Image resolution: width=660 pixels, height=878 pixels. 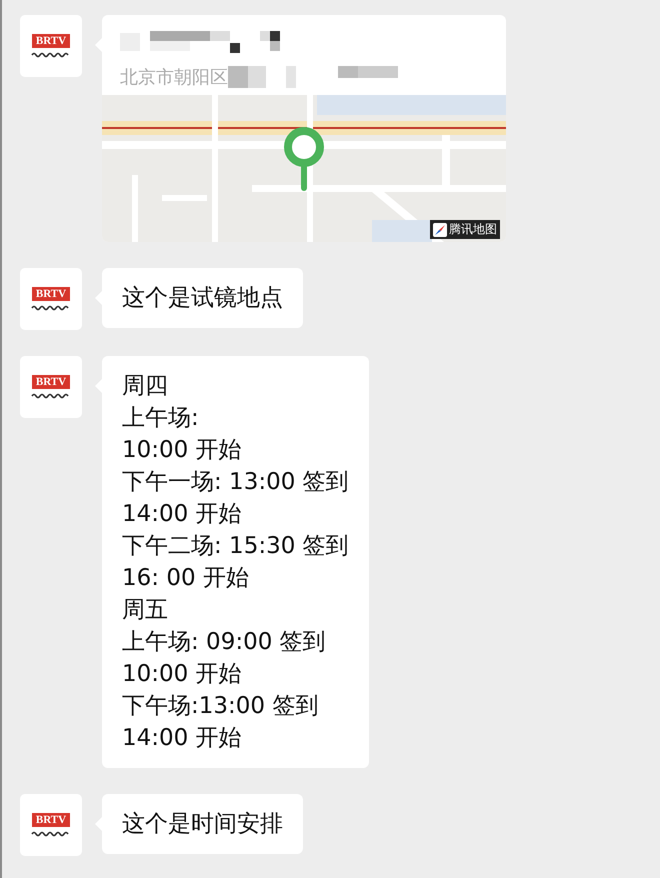 What do you see at coordinates (161, 418) in the screenshot?
I see `message-line: 上午场:` at bounding box center [161, 418].